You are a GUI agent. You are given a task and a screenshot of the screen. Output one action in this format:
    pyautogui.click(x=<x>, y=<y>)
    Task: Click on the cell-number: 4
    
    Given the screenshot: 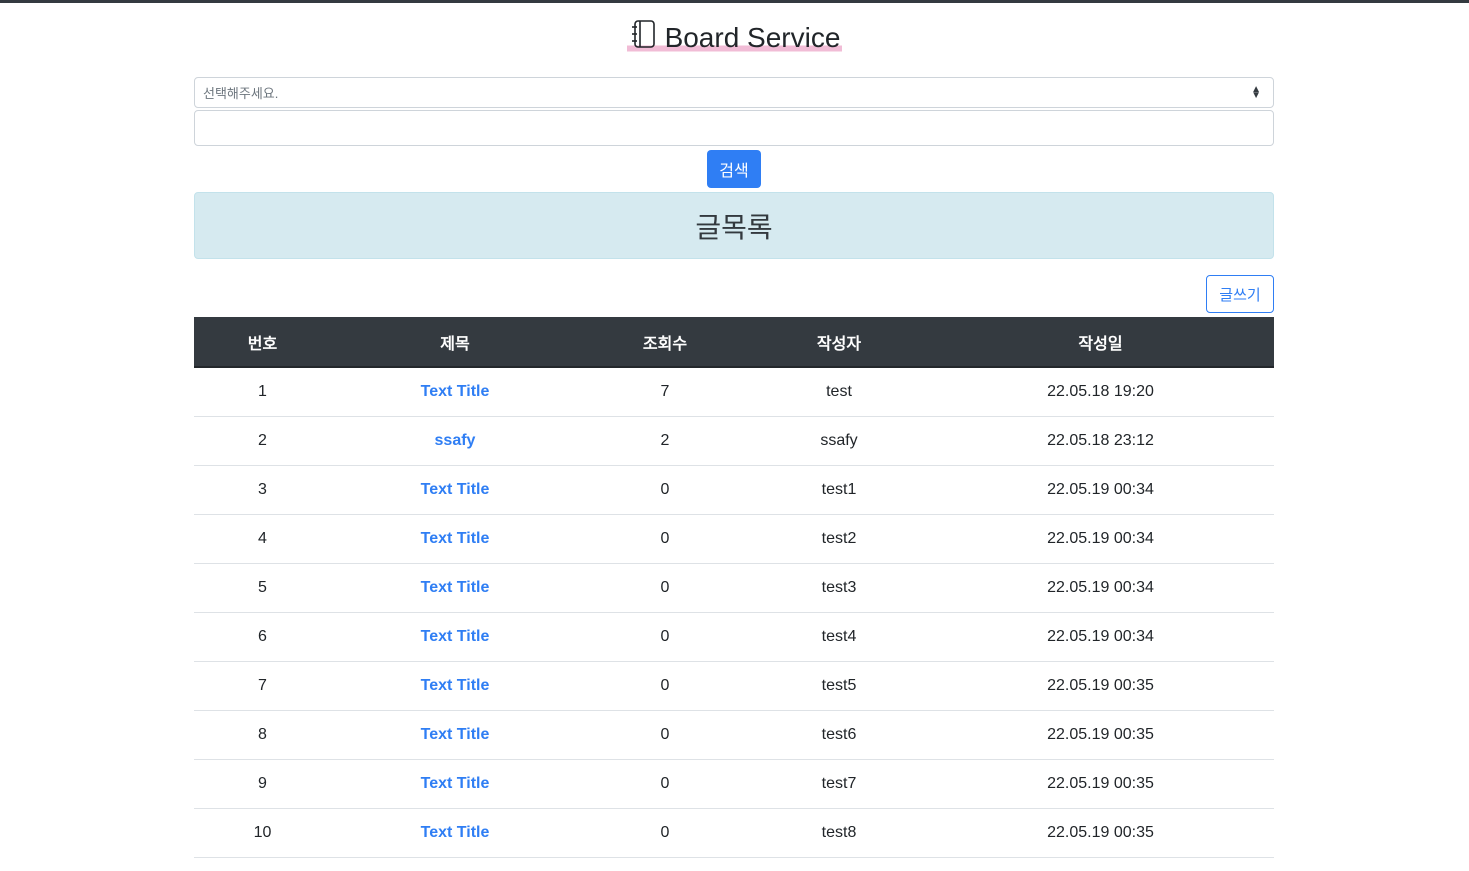 What is the action you would take?
    pyautogui.click(x=262, y=539)
    